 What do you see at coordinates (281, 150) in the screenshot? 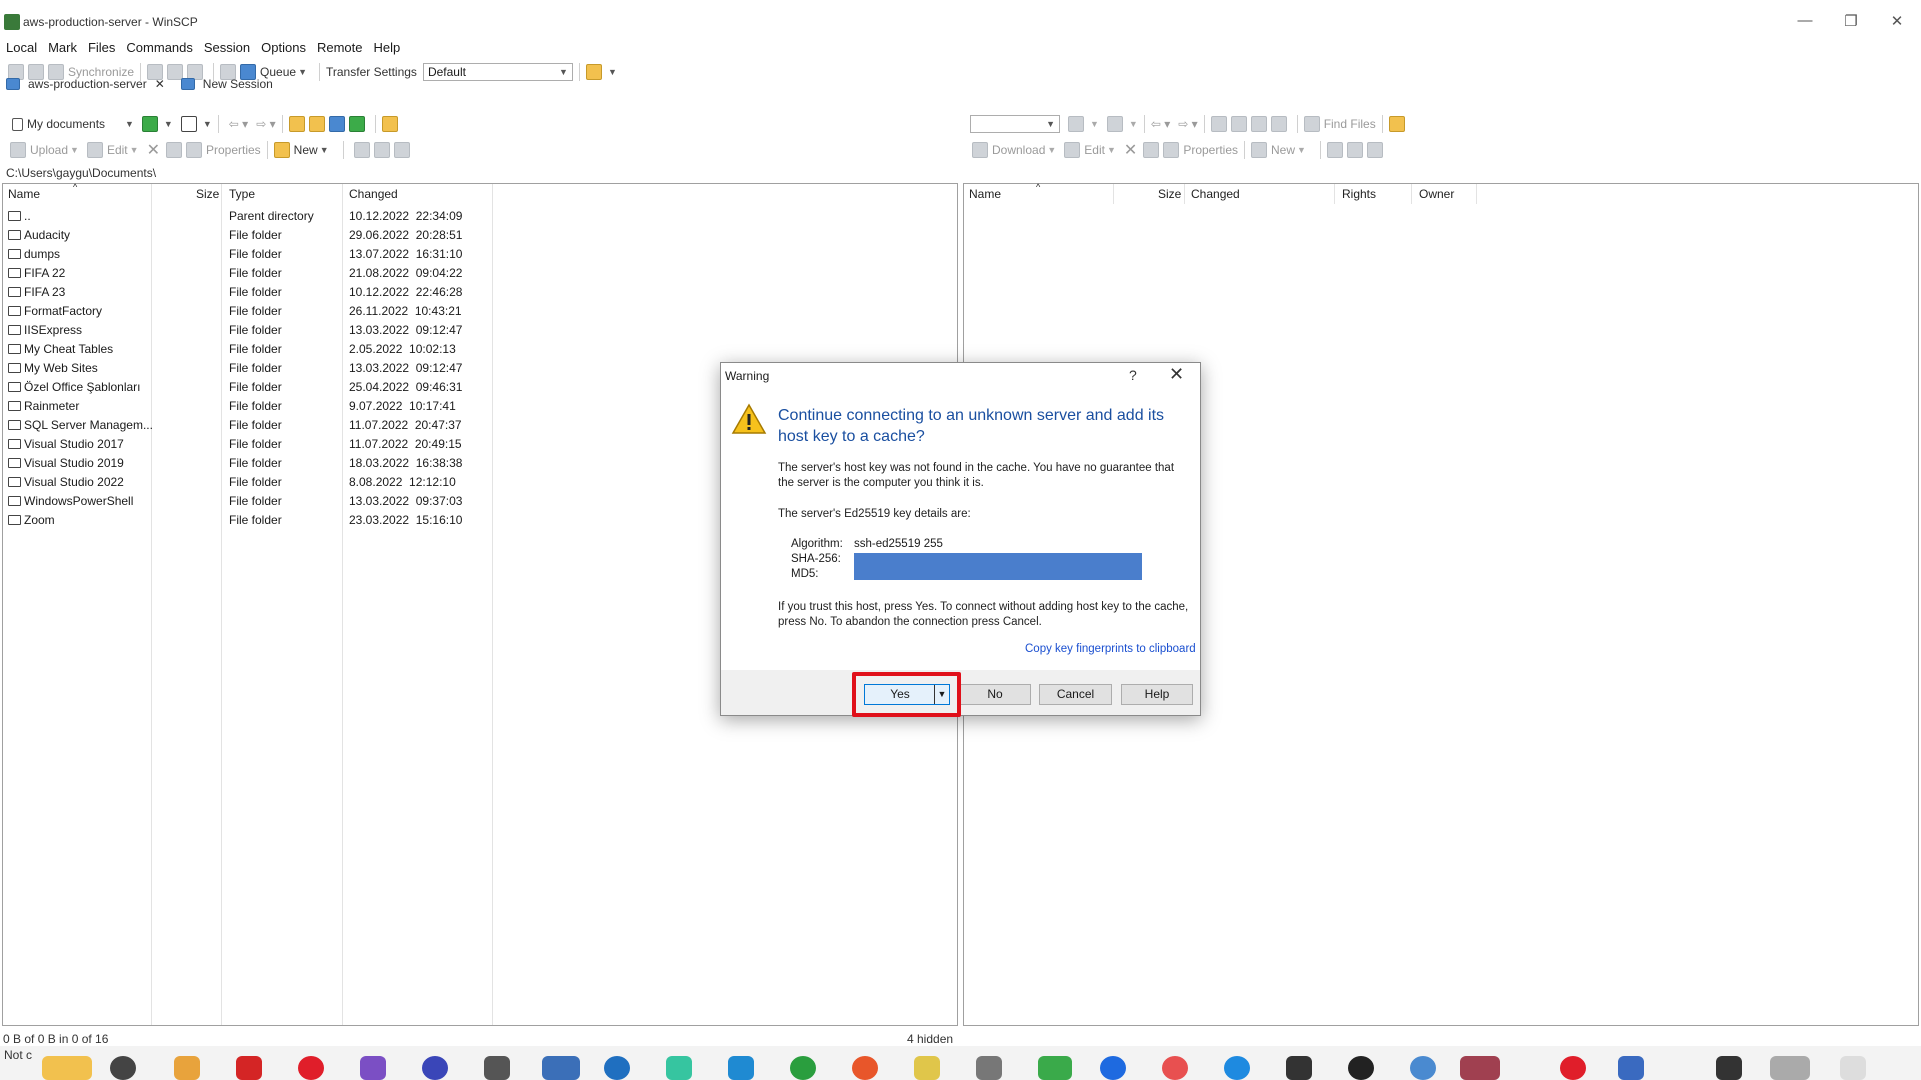
I see `new-icon` at bounding box center [281, 150].